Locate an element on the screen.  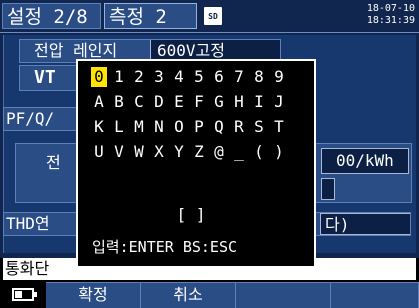
tab-setting: 설정 2/8 is located at coordinates (51, 16).